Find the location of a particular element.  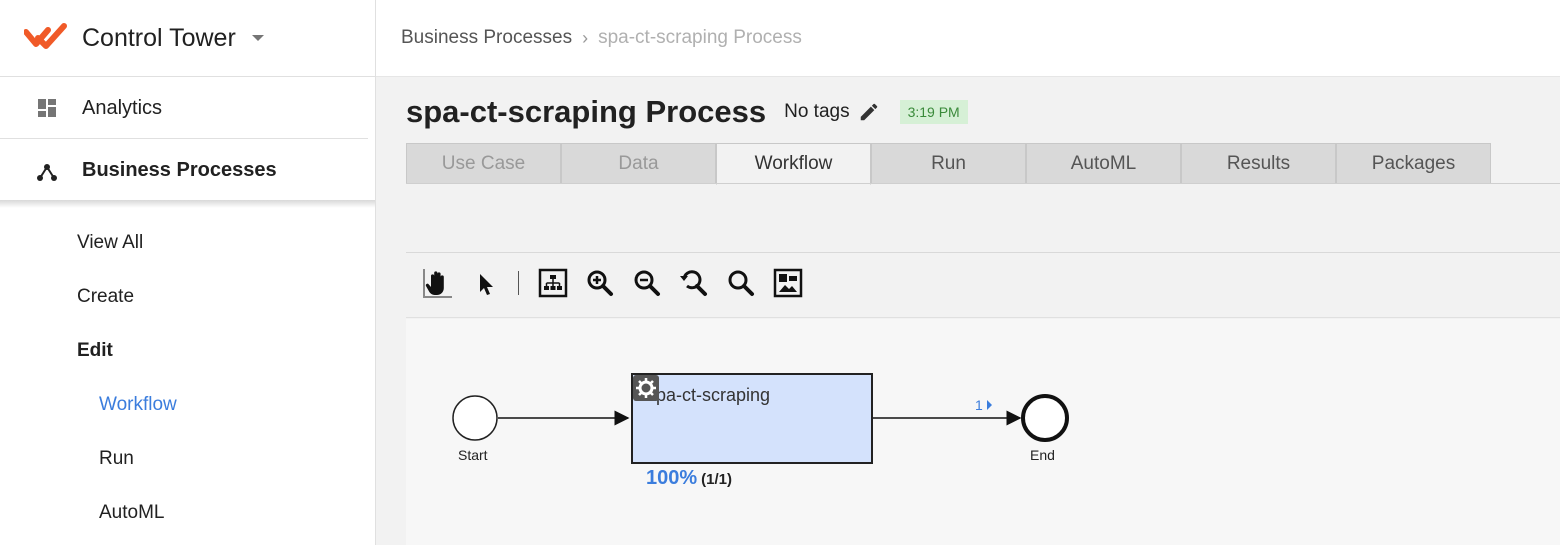

sidebar-subitem-run: Run is located at coordinates (116, 459).